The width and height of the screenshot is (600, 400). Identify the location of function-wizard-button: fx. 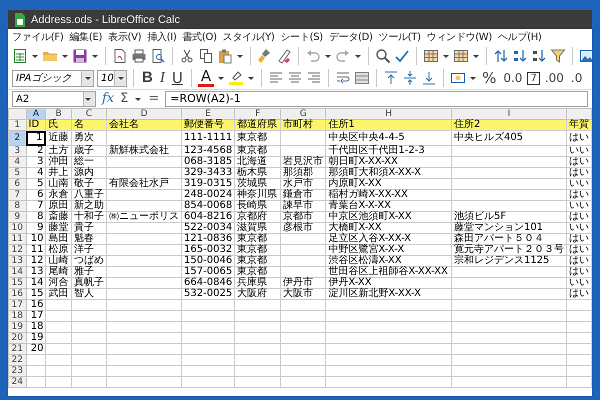
(108, 99).